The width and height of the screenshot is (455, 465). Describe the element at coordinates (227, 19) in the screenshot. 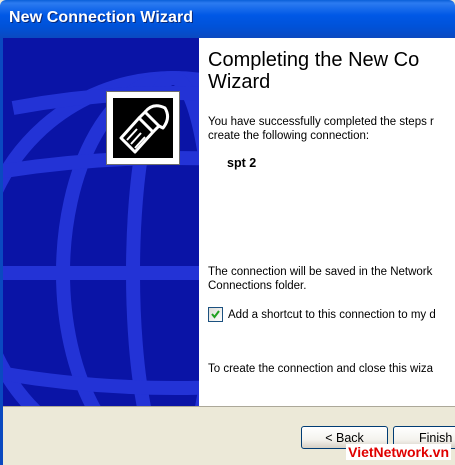

I see `title-bar: New Connection Wizard` at that location.